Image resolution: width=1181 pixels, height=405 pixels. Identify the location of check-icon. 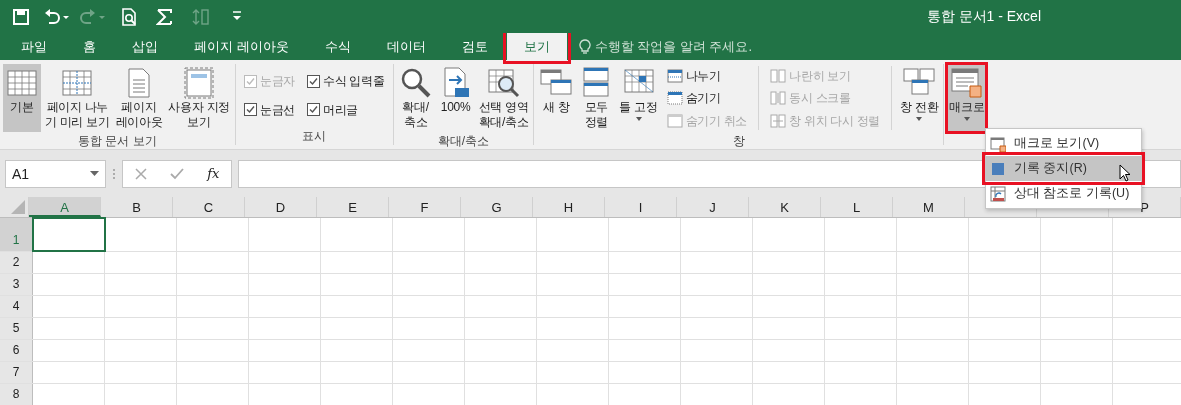
(176, 174).